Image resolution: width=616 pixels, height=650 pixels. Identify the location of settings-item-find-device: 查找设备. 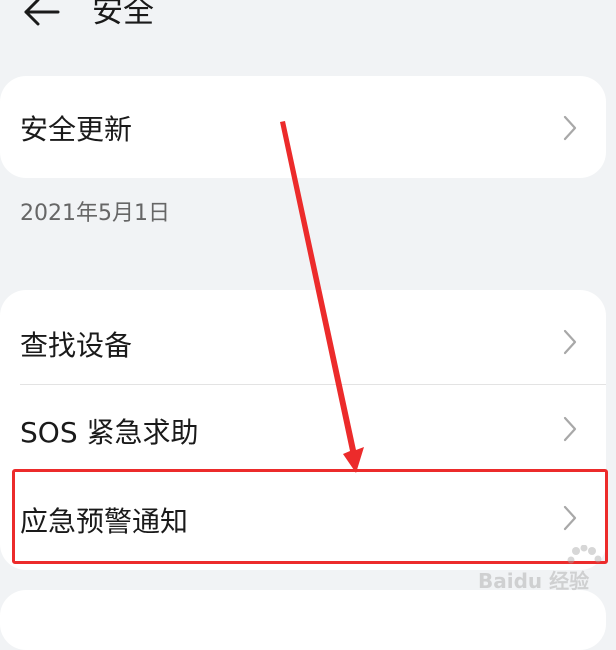
(303, 337).